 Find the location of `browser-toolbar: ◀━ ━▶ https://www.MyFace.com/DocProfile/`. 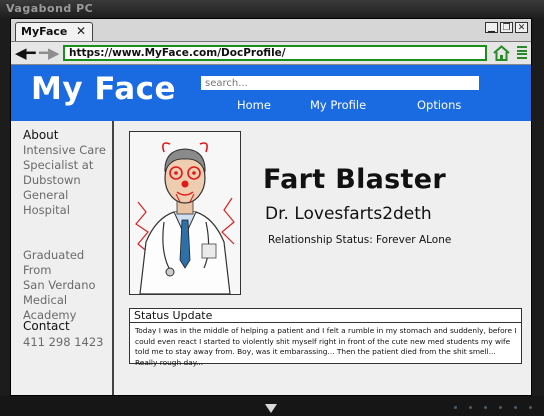

browser-toolbar: ◀━ ━▶ https://www.MyFace.com/DocProfile/ is located at coordinates (271, 53).